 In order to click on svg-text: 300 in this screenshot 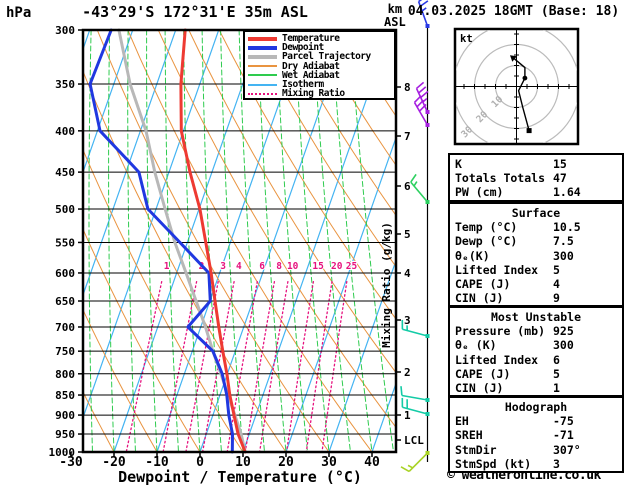, I will do `click(65, 30)`.